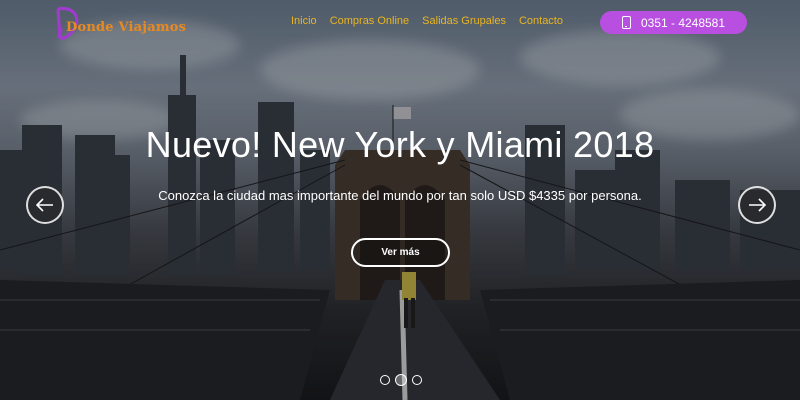  I want to click on slide-title: Nuevo! New York y Miami 2018, so click(400, 144).